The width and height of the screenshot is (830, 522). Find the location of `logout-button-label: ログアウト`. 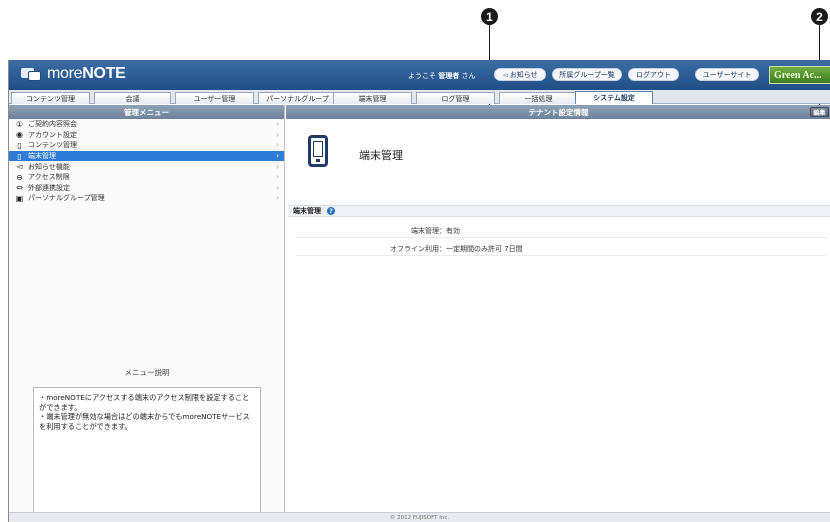

logout-button-label: ログアウト is located at coordinates (653, 74).